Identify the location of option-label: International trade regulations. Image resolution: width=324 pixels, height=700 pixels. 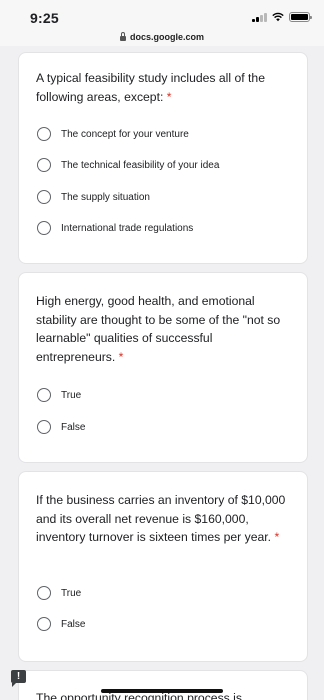
(127, 228).